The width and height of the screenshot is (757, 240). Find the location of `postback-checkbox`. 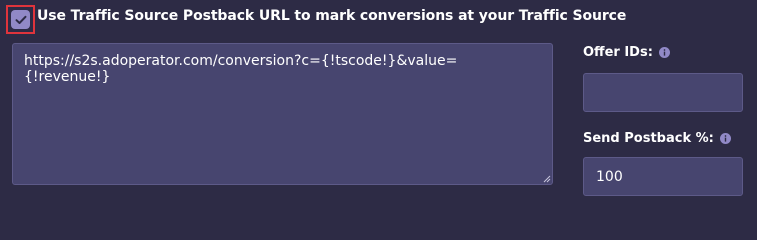

postback-checkbox is located at coordinates (20, 19).